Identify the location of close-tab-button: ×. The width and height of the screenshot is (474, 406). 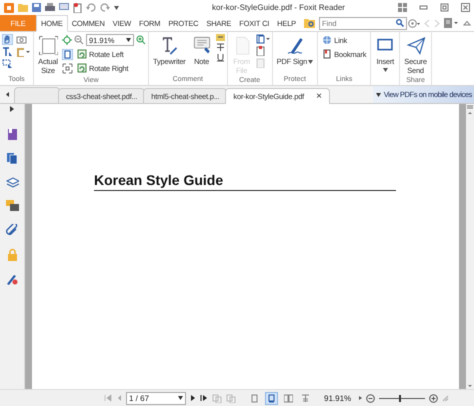
(319, 96).